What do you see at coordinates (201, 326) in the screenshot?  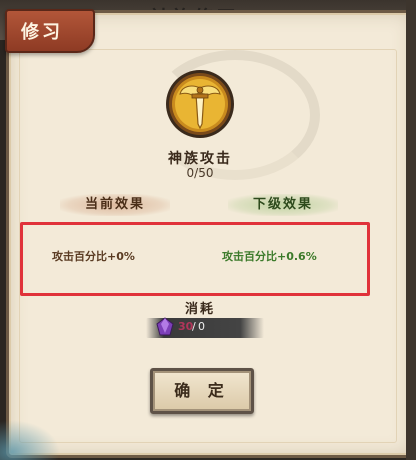 I see `cost-required: 0` at bounding box center [201, 326].